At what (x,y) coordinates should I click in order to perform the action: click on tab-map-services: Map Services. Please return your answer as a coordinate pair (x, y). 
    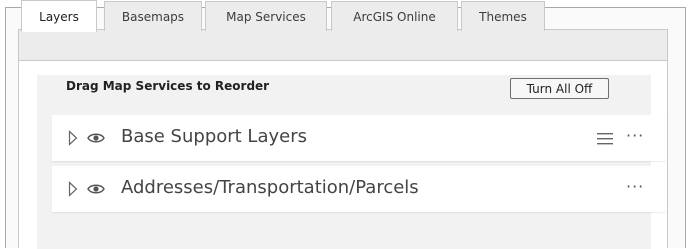
    Looking at the image, I should click on (266, 16).